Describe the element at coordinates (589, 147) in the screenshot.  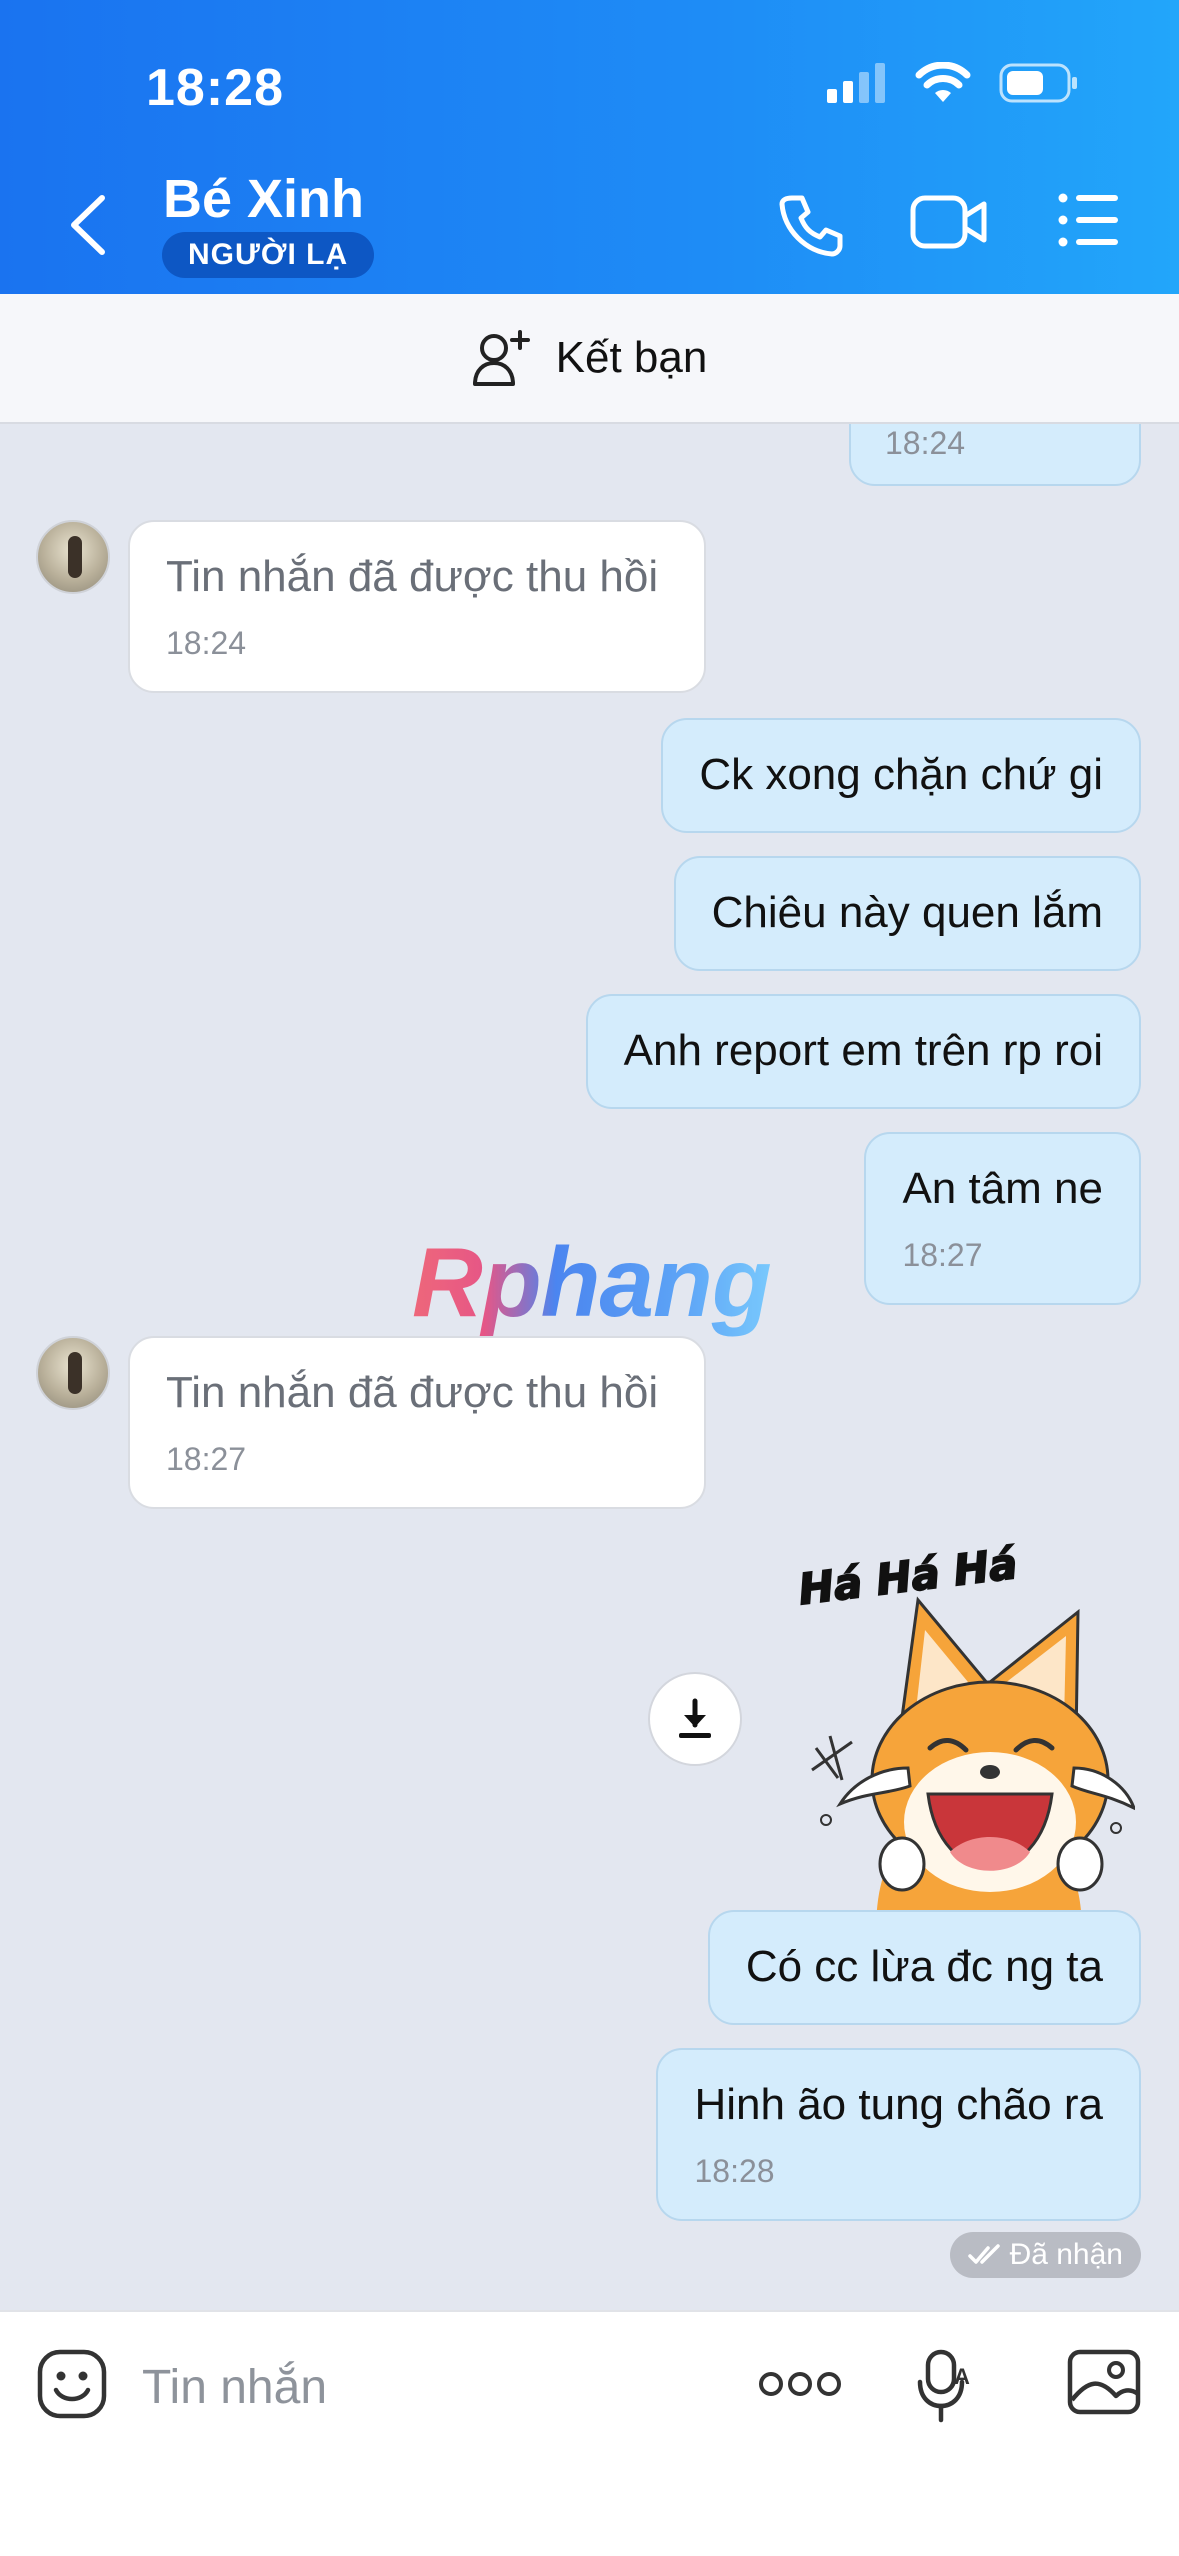
I see `chat-header: 18:28 Bé Xinh NGƯỜI LẠ` at that location.